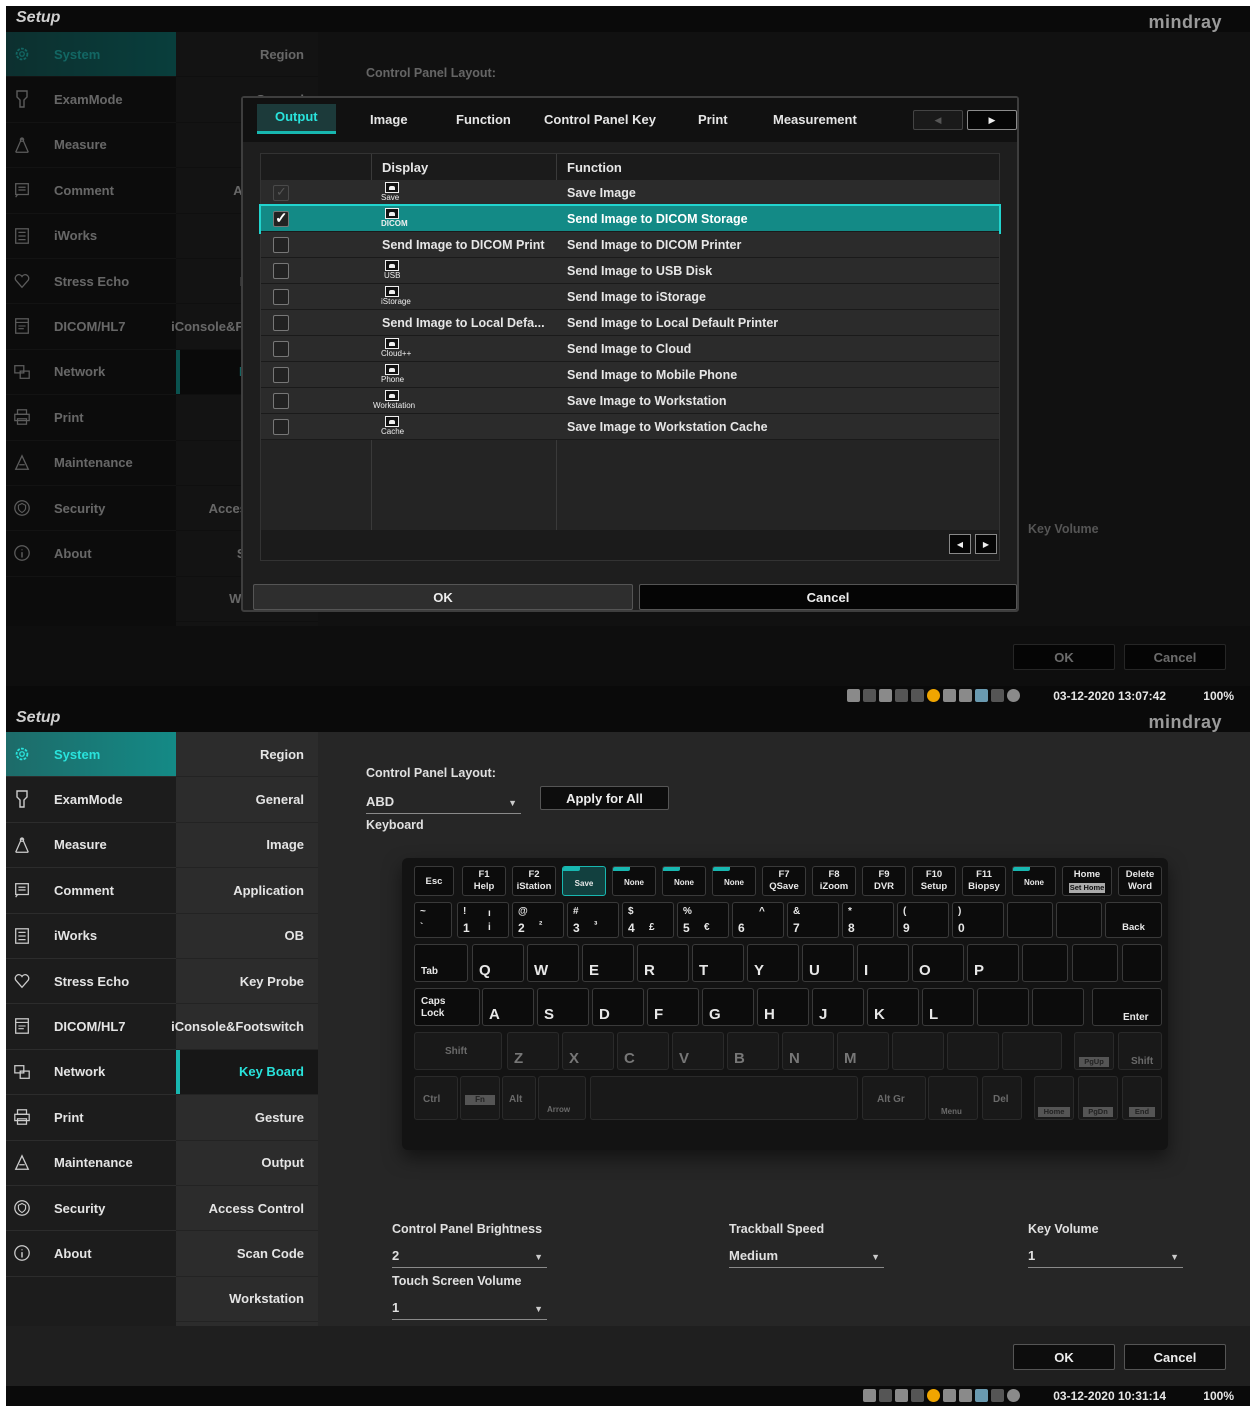 The height and width of the screenshot is (1406, 1256). I want to click on tab-prev-button: ◀, so click(938, 120).